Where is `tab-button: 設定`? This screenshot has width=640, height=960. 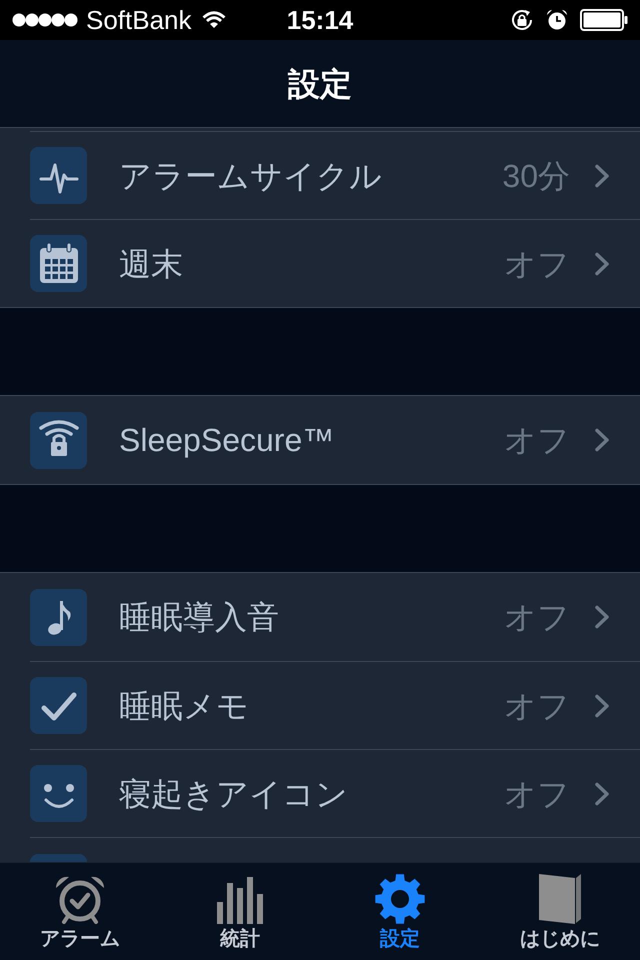 tab-button: 設定 is located at coordinates (400, 911).